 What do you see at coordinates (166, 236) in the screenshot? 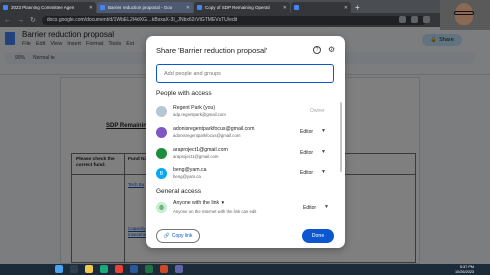
I see `link-icon: 🔗` at bounding box center [166, 236].